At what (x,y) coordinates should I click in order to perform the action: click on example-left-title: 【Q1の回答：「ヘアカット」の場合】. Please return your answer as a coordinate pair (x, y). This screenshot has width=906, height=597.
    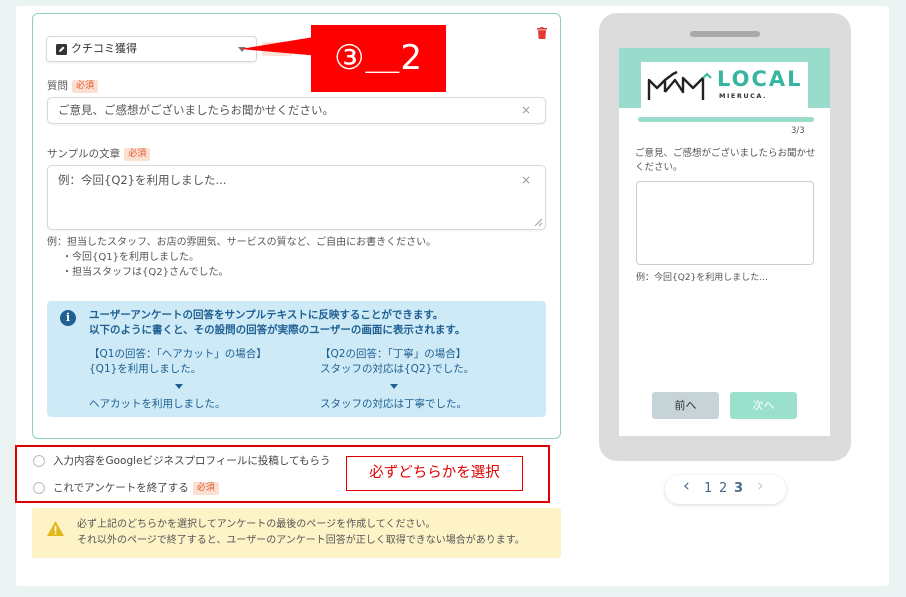
    Looking at the image, I should click on (178, 354).